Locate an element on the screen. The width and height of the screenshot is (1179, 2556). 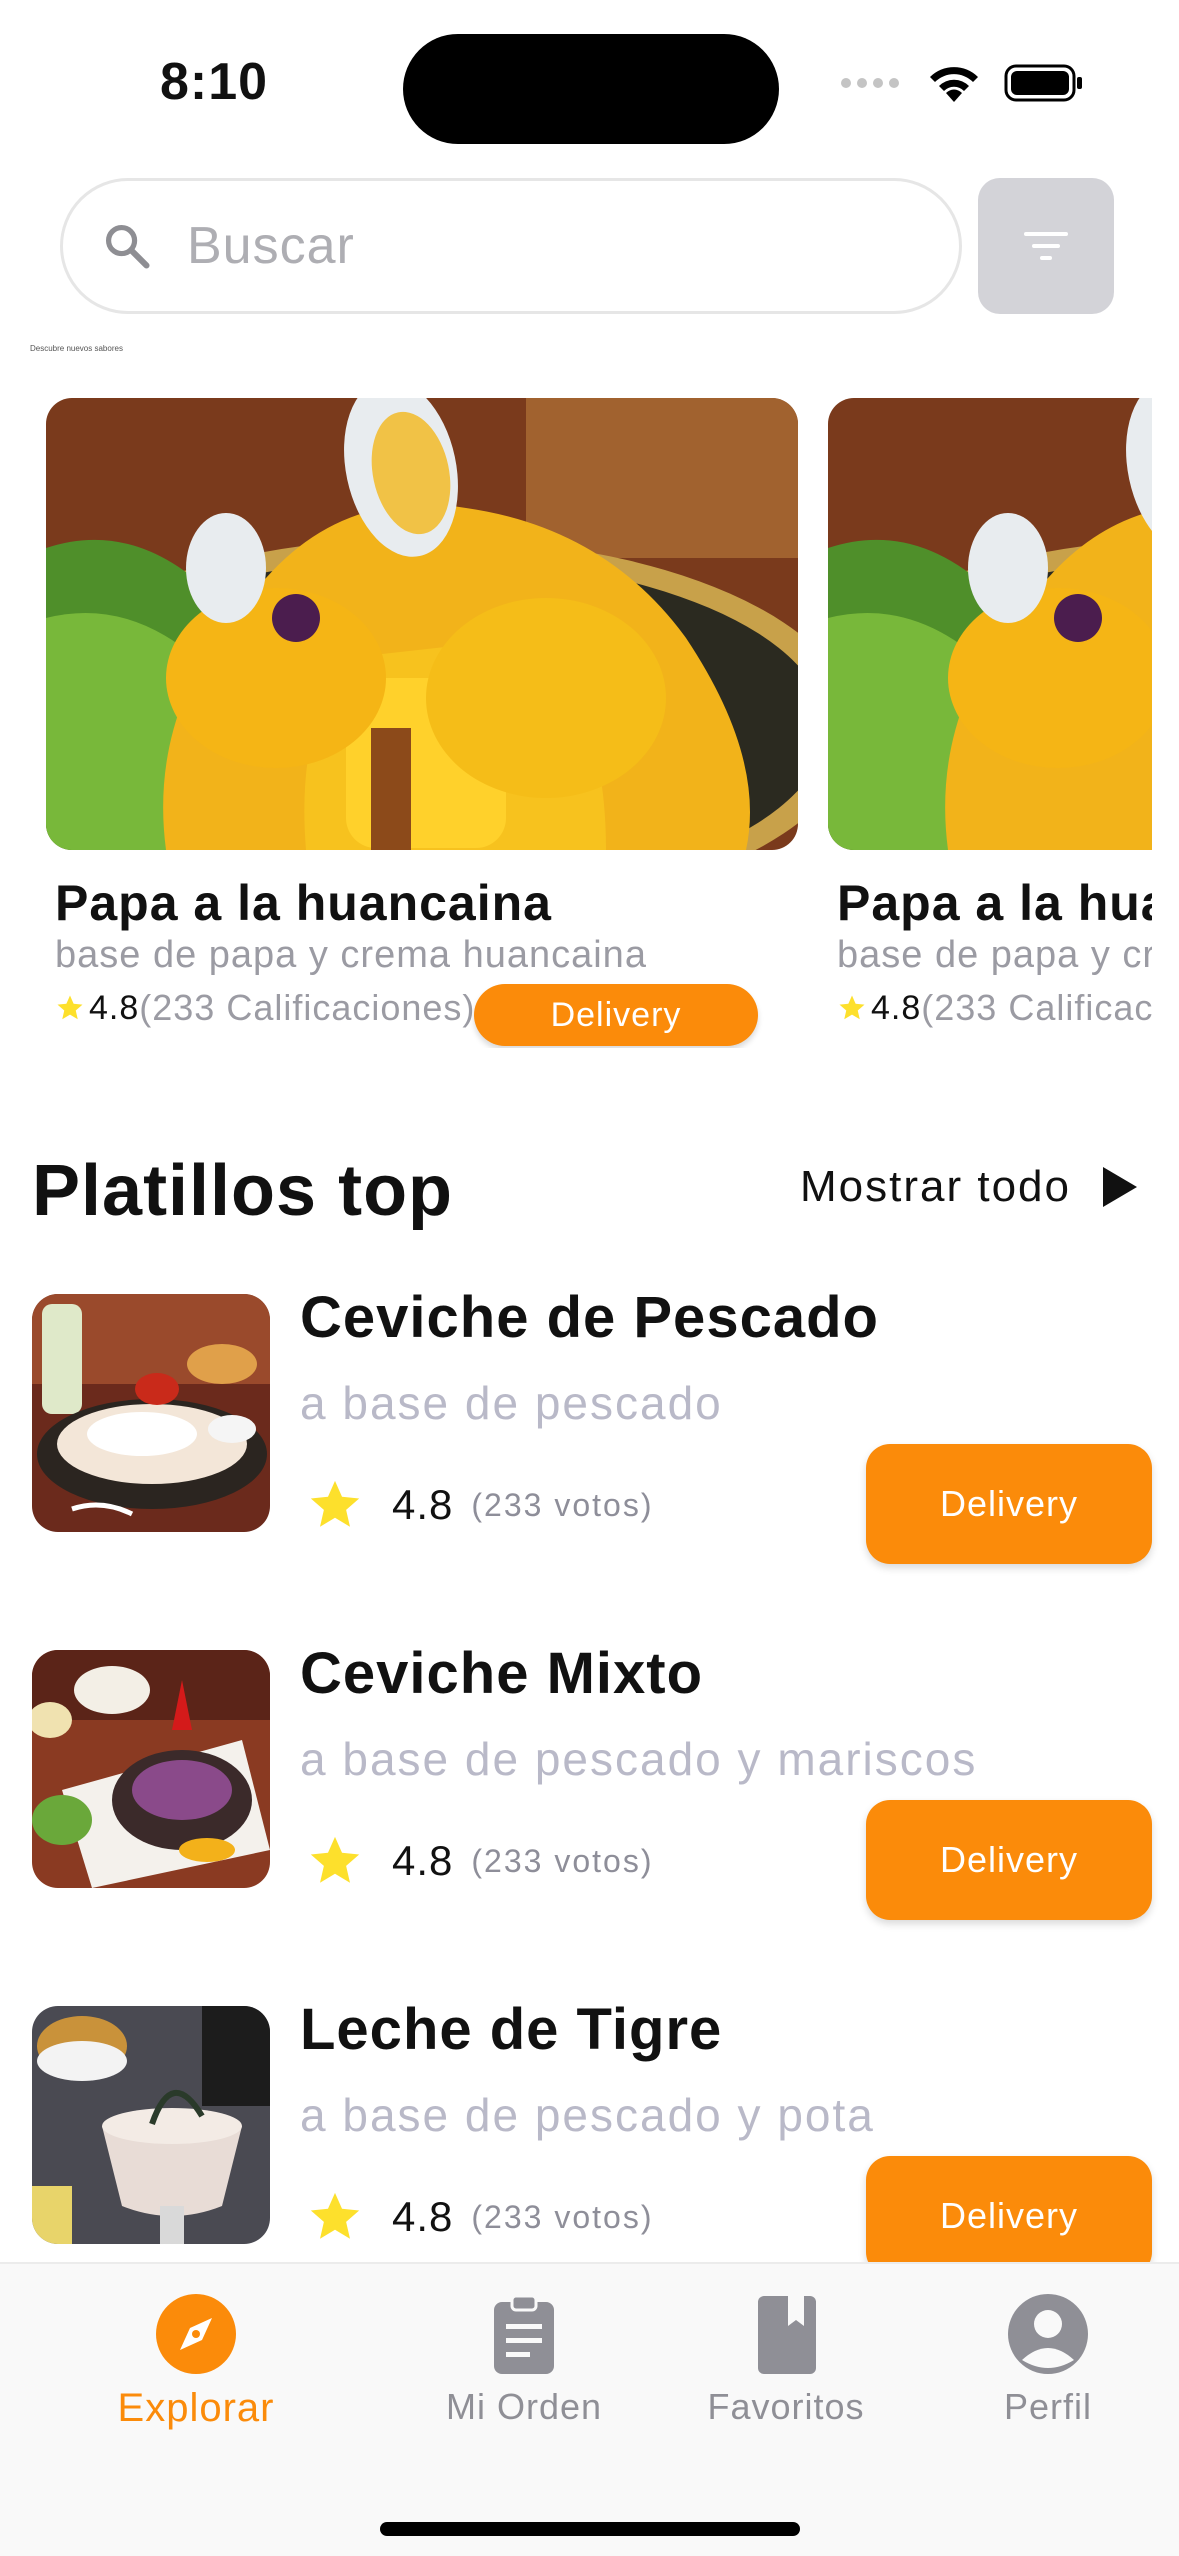
tab-bar: Explorar Mi Orden Favoritos Perfil is located at coordinates (589, 2409).